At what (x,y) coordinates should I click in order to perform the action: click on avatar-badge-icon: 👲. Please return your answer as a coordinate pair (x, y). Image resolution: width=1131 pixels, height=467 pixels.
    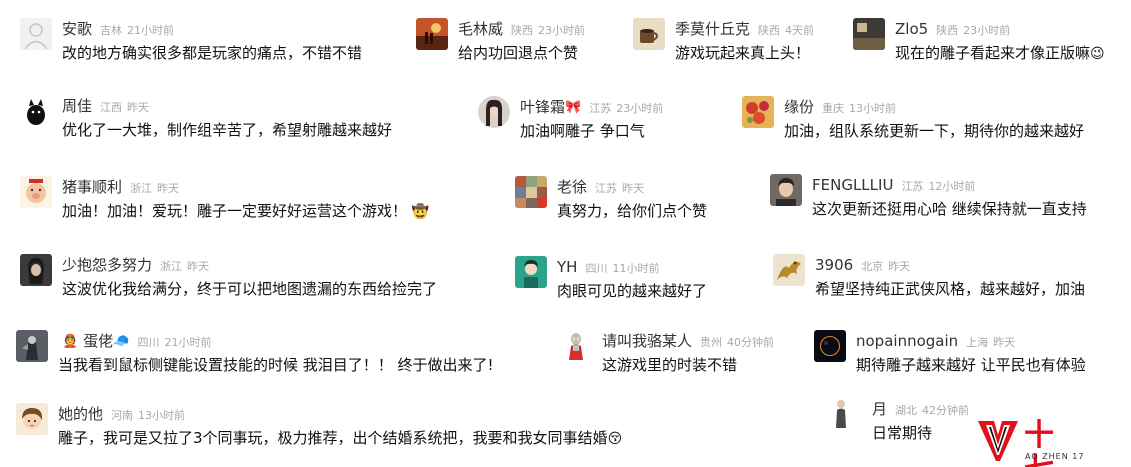
    Looking at the image, I should click on (70, 341).